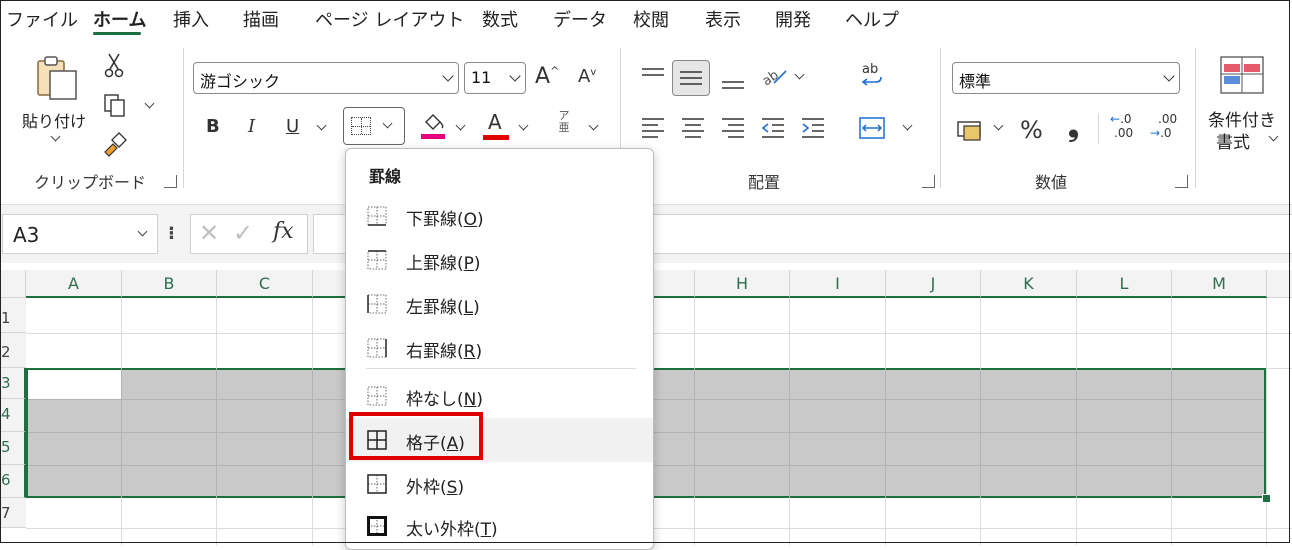  Describe the element at coordinates (1219, 284) in the screenshot. I see `column-header-m: M` at that location.